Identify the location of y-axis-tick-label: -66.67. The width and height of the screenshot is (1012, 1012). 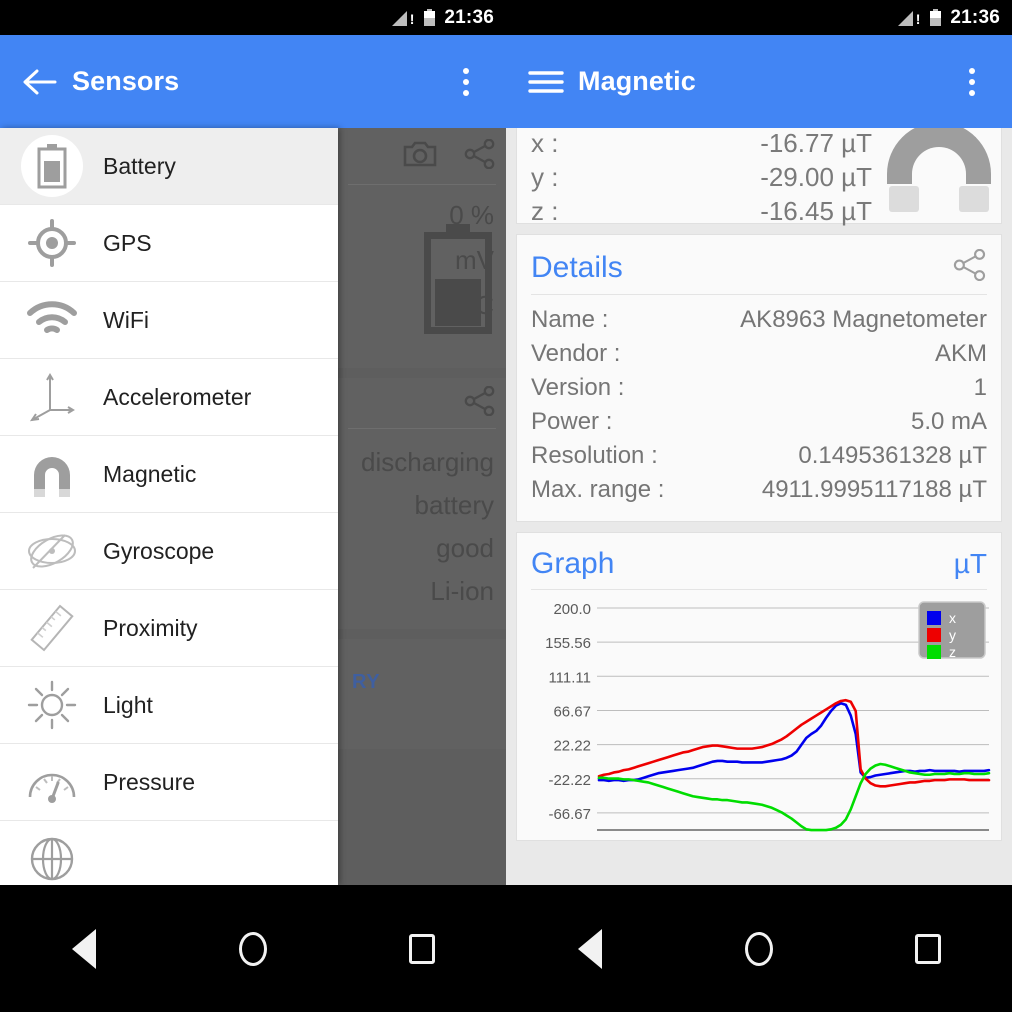
(569, 814).